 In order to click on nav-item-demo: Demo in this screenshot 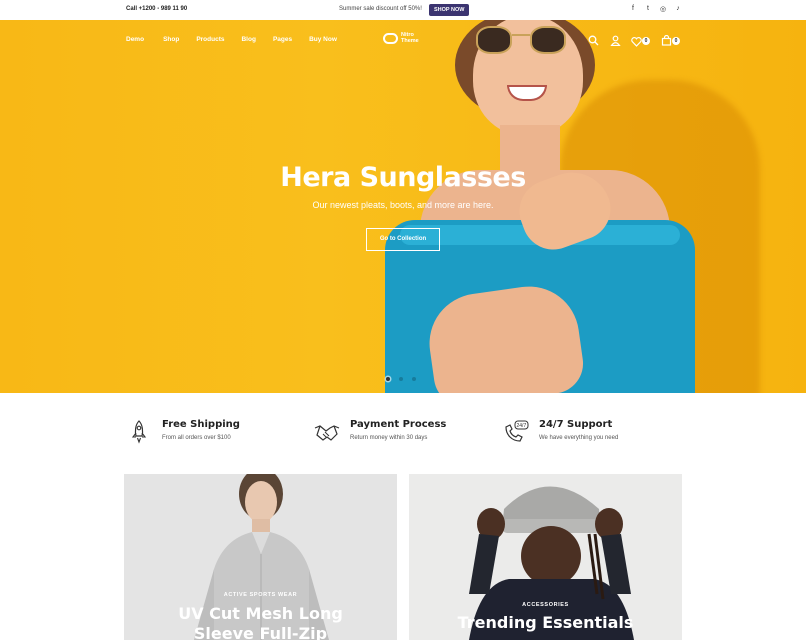, I will do `click(135, 39)`.